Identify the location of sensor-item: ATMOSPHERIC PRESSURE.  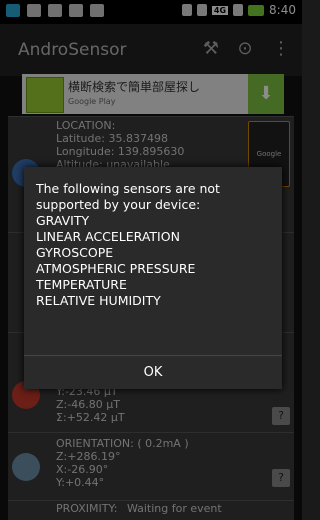
(116, 268).